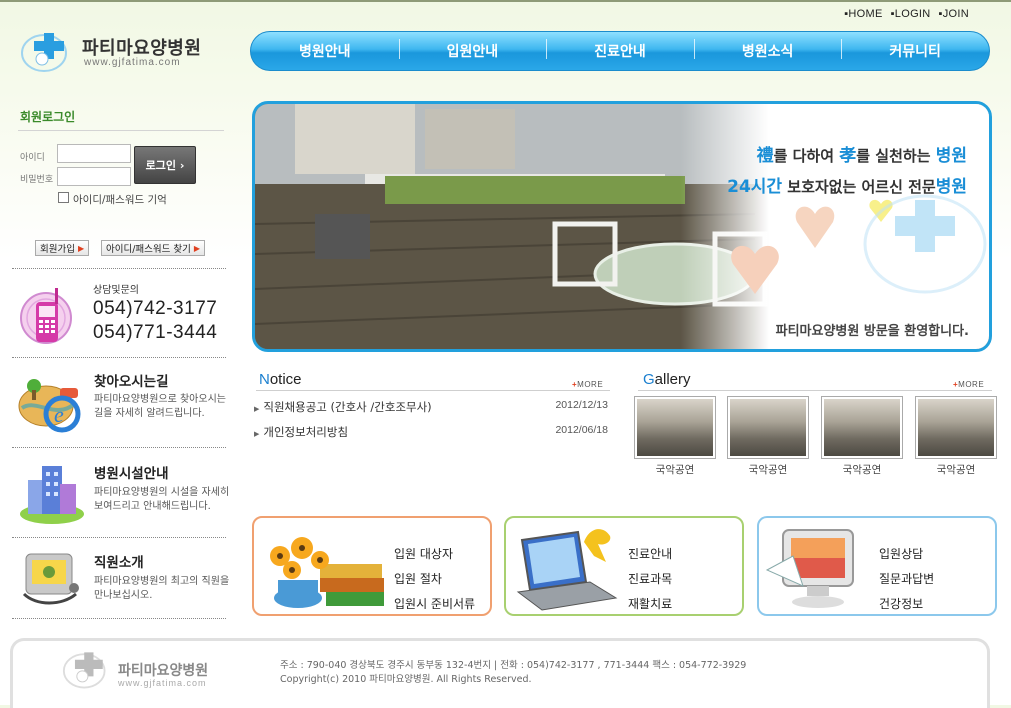  What do you see at coordinates (46, 316) in the screenshot?
I see `phone-icon` at bounding box center [46, 316].